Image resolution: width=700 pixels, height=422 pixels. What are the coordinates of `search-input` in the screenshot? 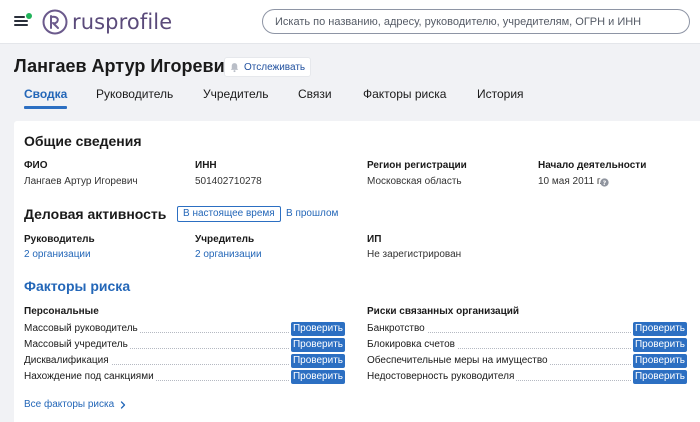 It's located at (476, 21).